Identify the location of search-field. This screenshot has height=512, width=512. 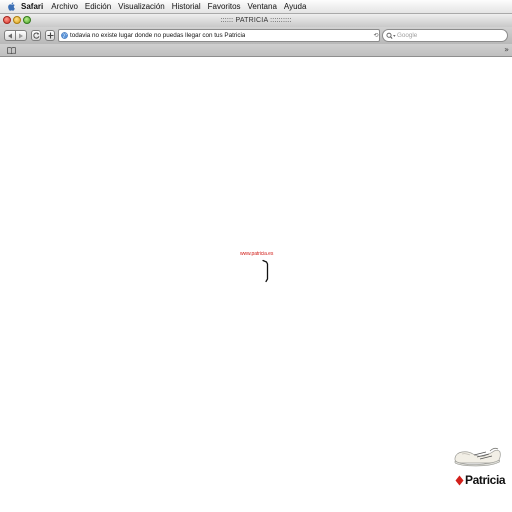
(445, 35).